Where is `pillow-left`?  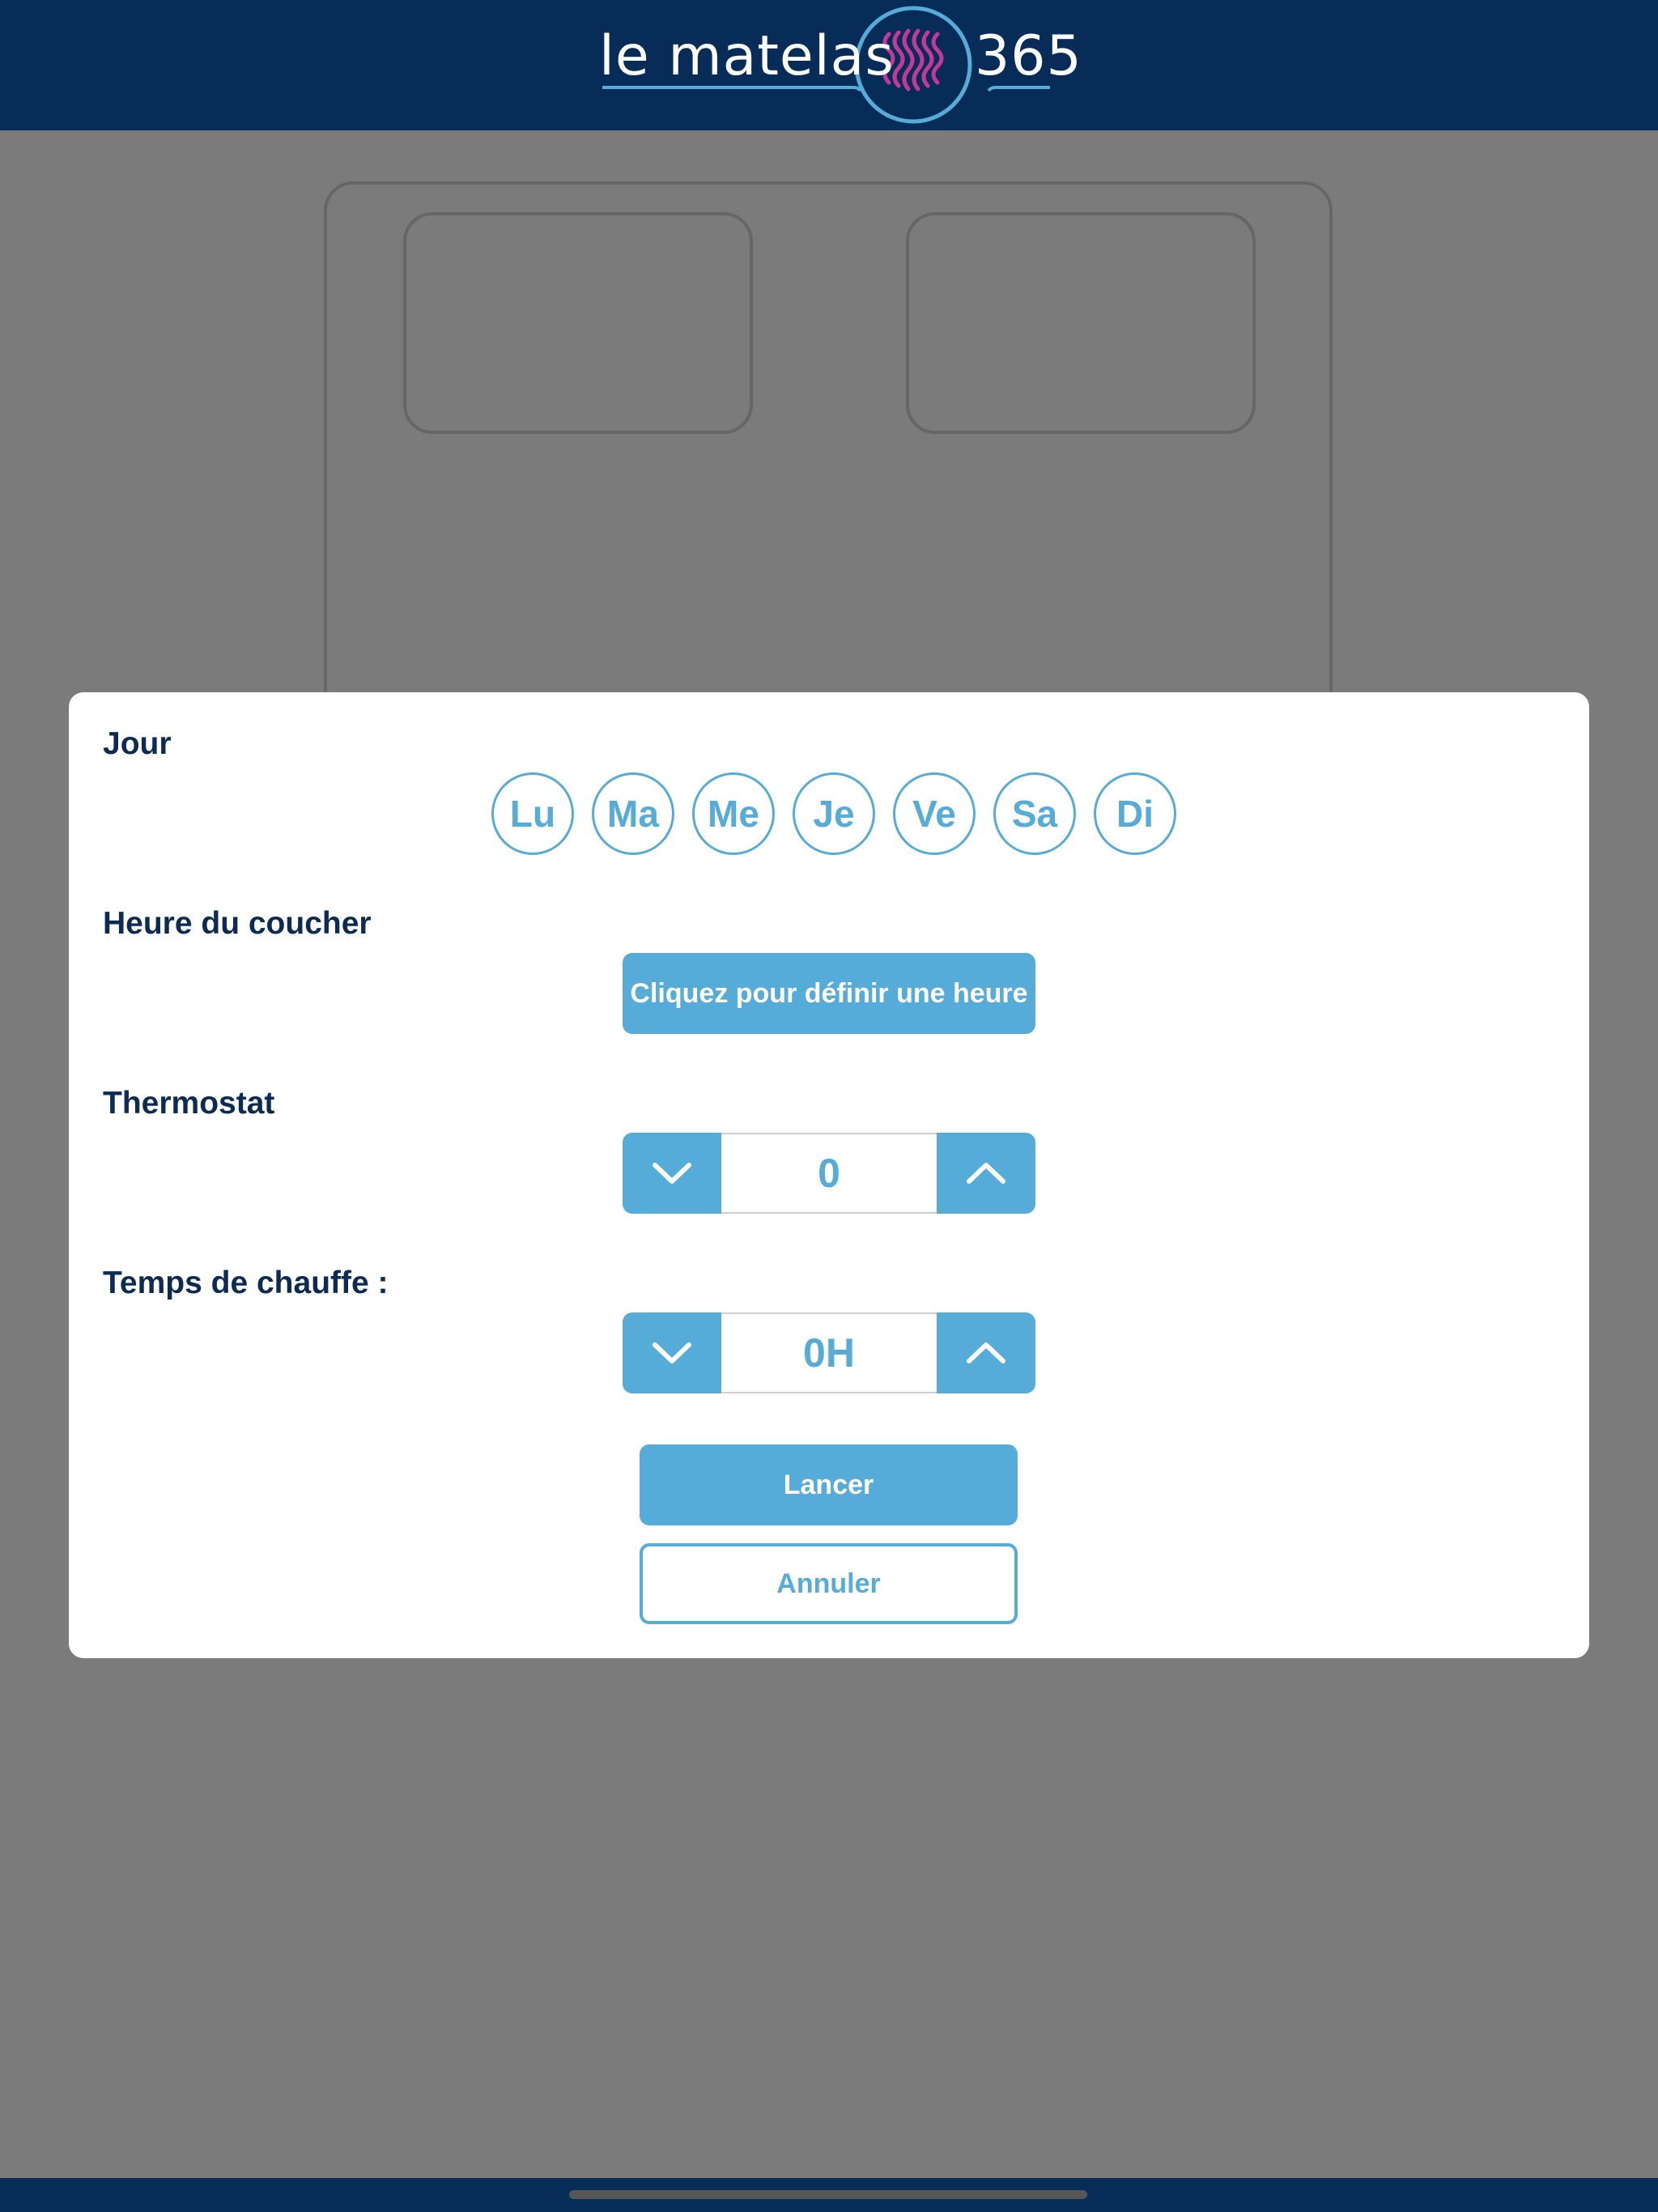 pillow-left is located at coordinates (578, 323).